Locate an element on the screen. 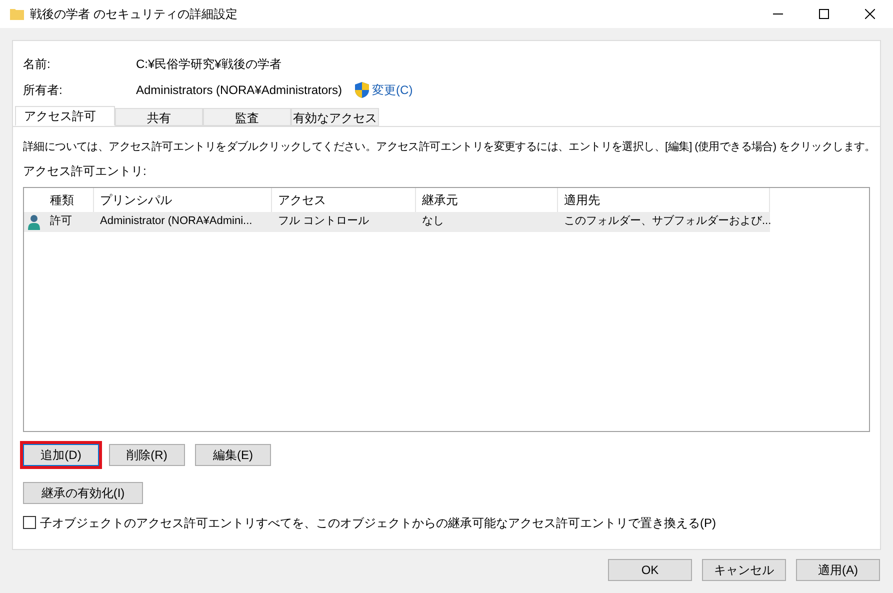 This screenshot has width=893, height=593. shield-icon is located at coordinates (362, 90).